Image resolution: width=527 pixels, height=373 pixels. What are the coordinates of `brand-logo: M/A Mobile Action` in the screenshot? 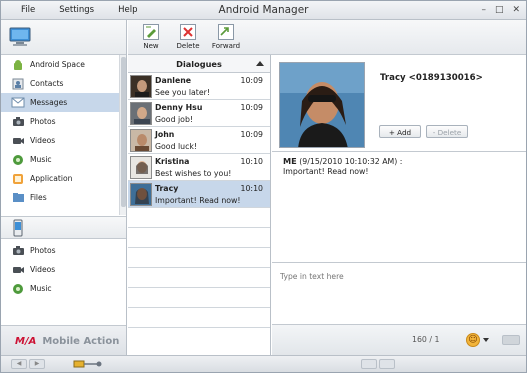 It's located at (67, 341).